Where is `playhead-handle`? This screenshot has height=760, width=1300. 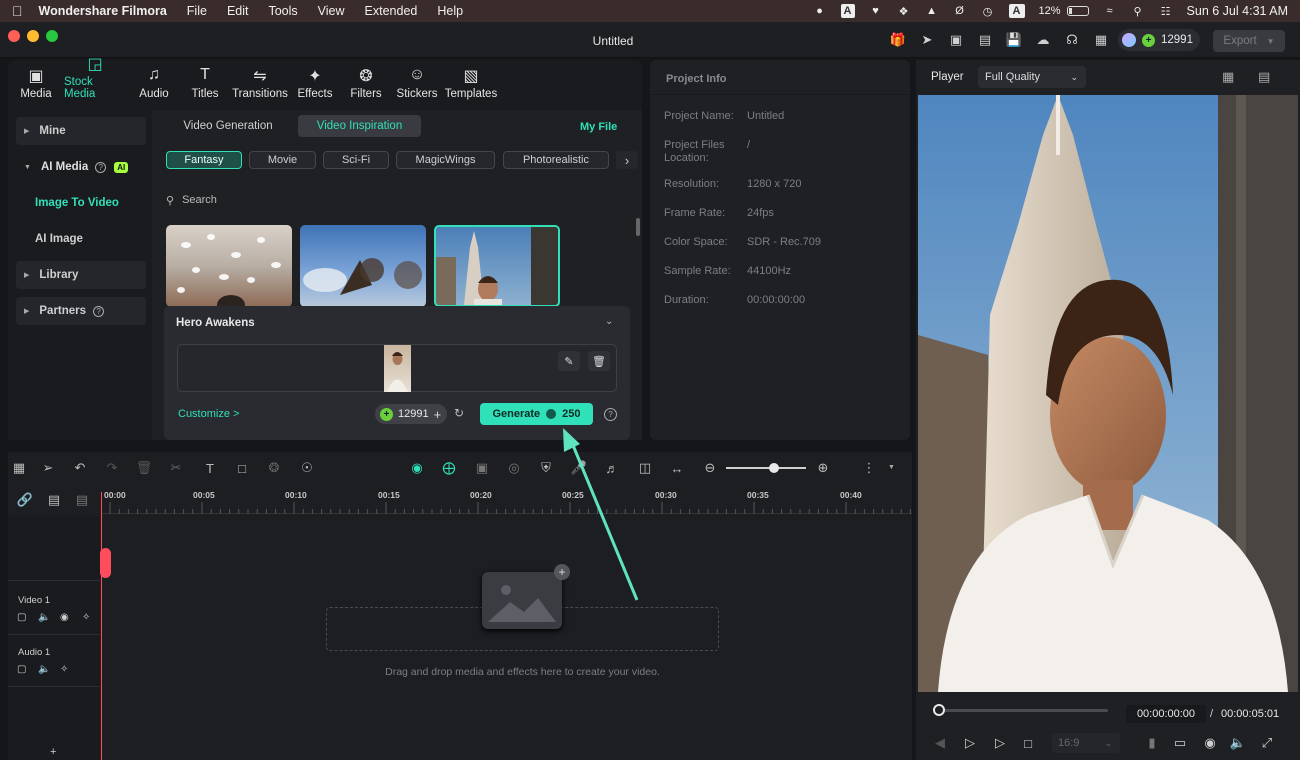 playhead-handle is located at coordinates (105, 563).